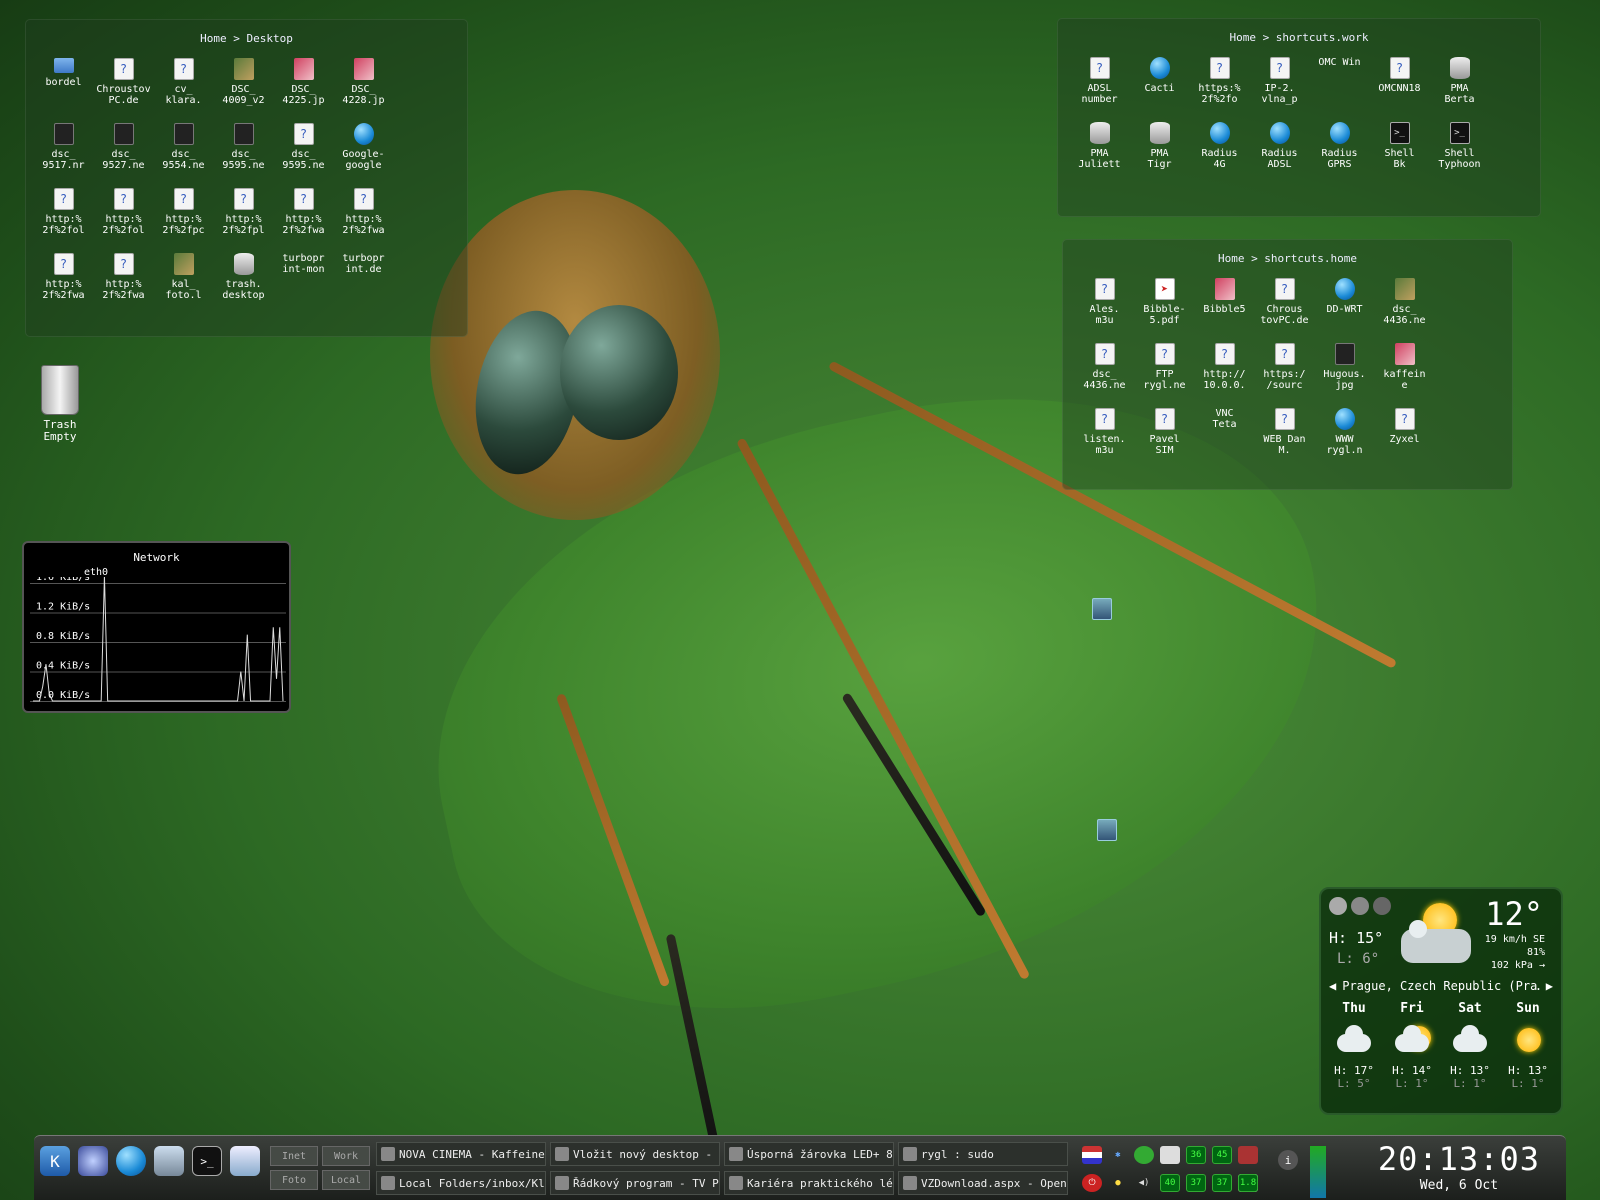 This screenshot has height=1200, width=1600. Describe the element at coordinates (1099, 89) in the screenshot. I see `desktop-icon: ? ADSL number` at that location.